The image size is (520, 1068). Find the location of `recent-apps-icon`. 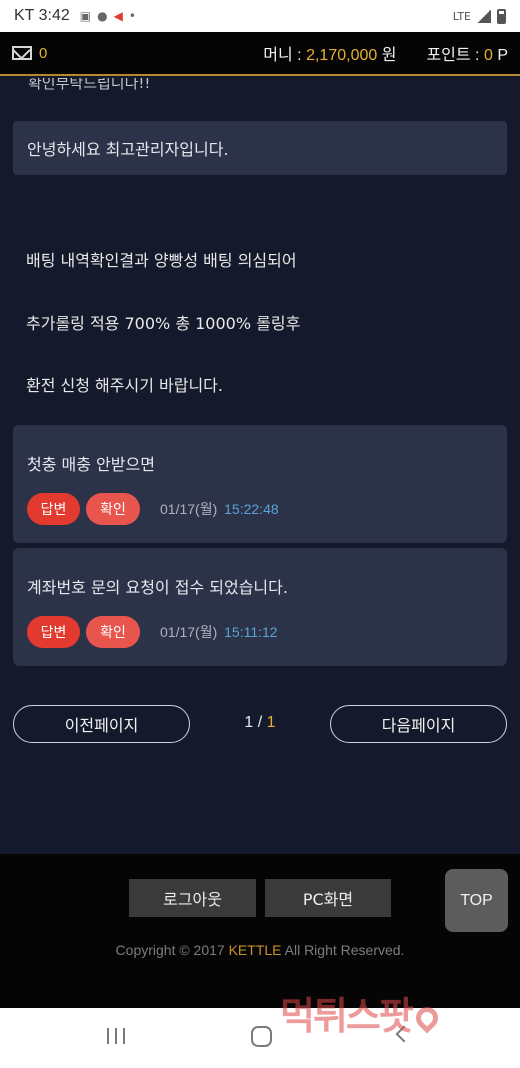

recent-apps-icon is located at coordinates (116, 1036).